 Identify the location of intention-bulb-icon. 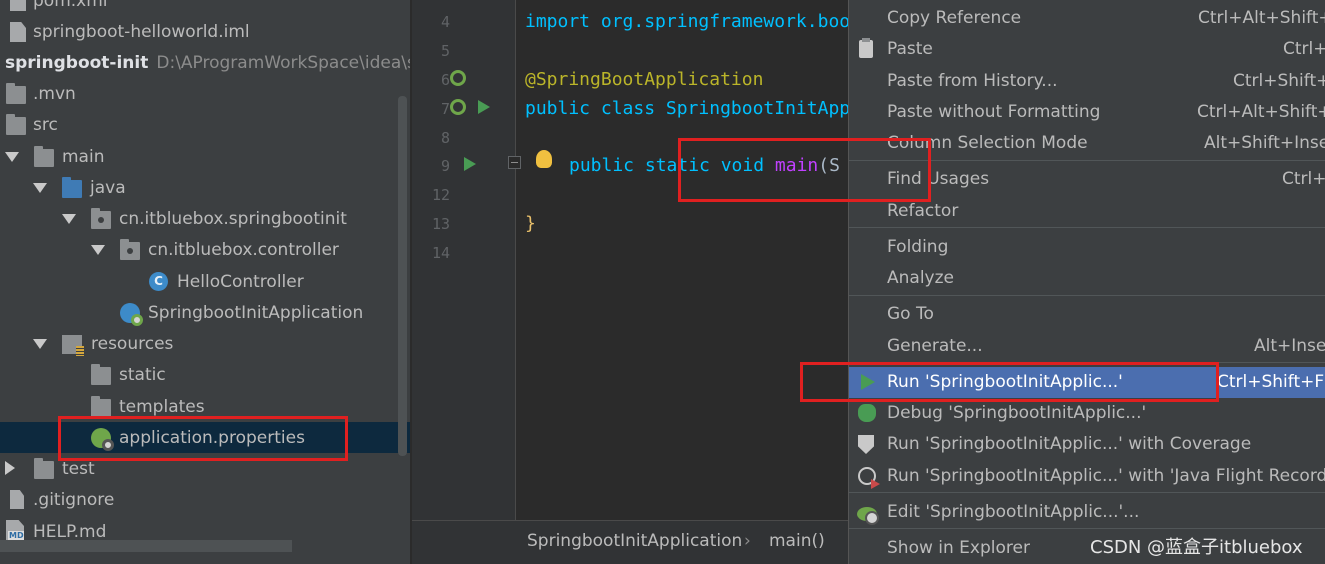
(544, 159).